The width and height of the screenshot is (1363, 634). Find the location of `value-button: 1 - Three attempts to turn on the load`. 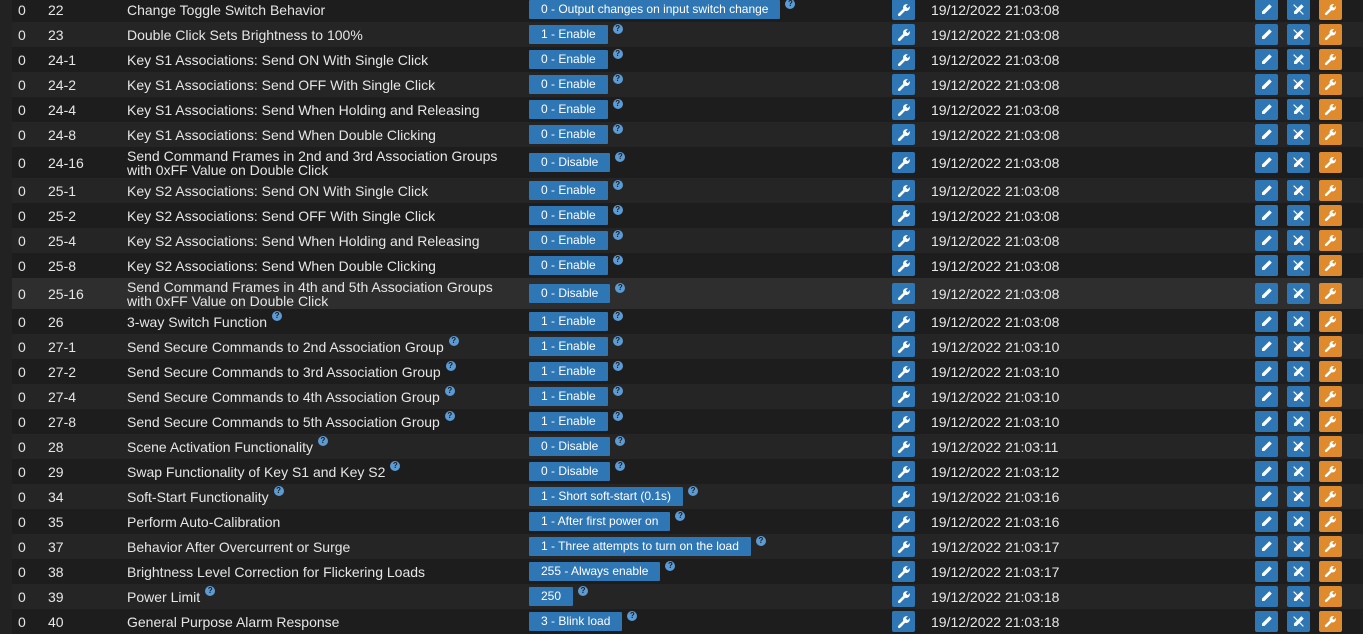

value-button: 1 - Three attempts to turn on the load is located at coordinates (640, 546).